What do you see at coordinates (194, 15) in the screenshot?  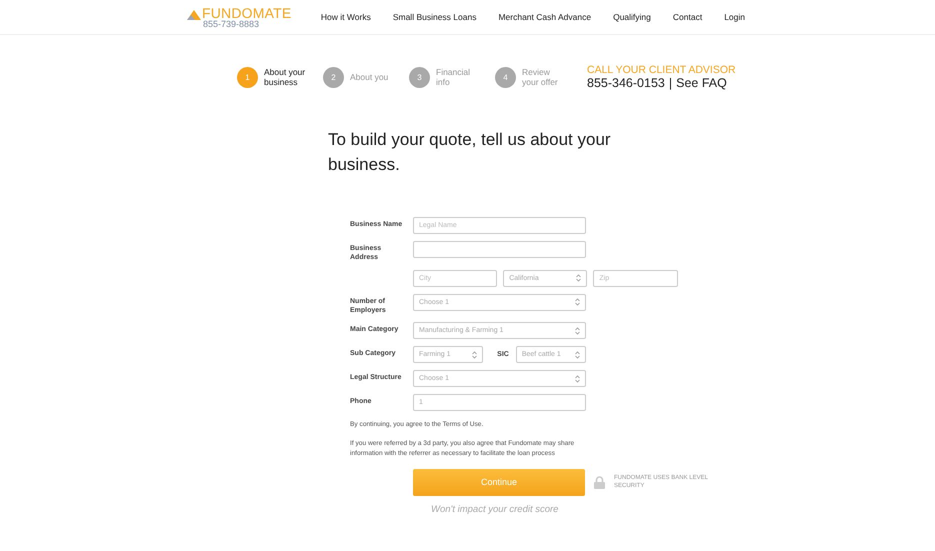 I see `logo-icon` at bounding box center [194, 15].